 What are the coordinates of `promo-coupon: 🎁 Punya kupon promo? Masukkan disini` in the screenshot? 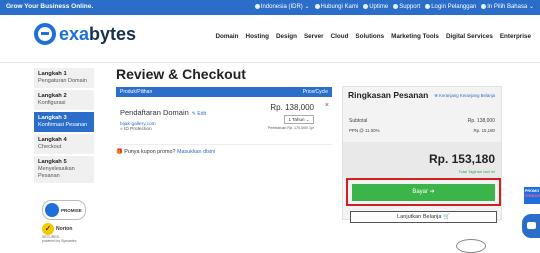 It's located at (166, 152).